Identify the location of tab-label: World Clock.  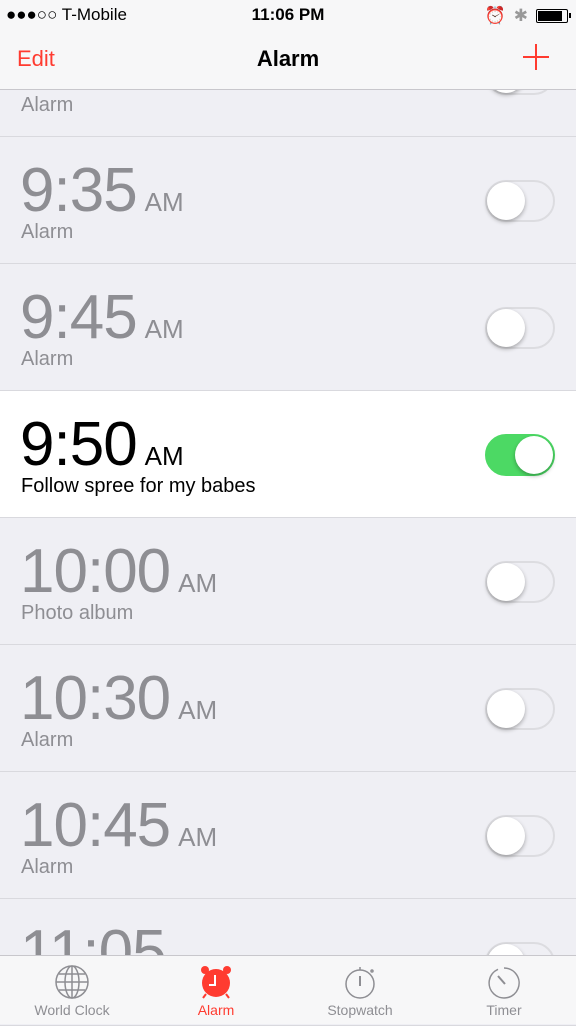
(72, 1010).